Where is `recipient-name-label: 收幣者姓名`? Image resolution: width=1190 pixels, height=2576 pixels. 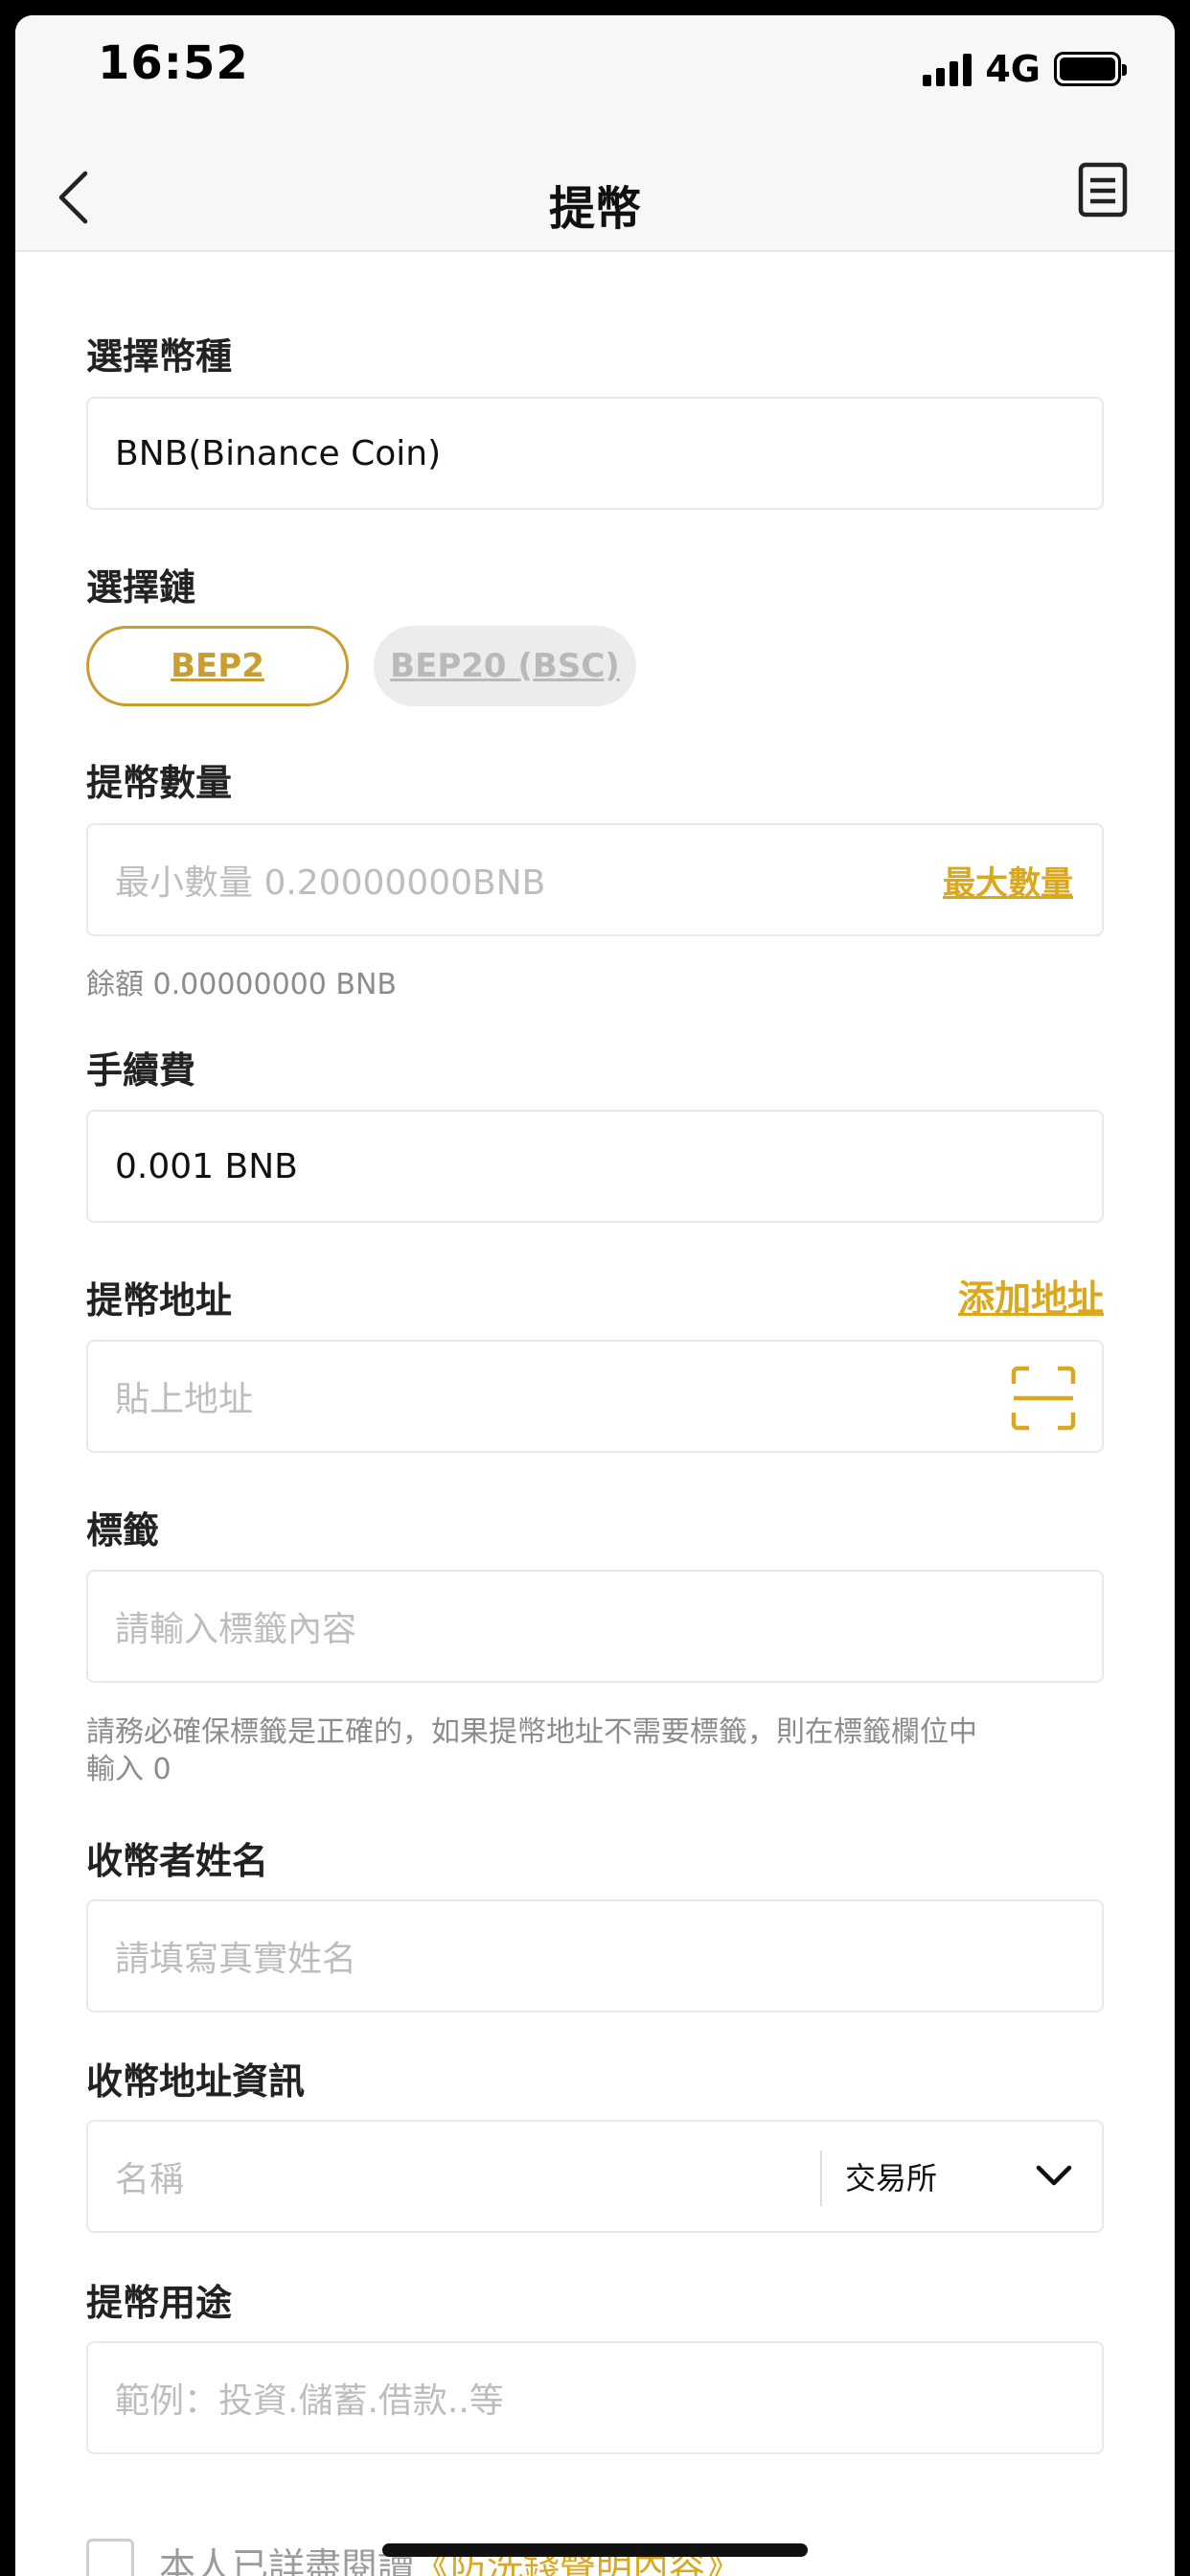
recipient-name-label: 收幣者姓名 is located at coordinates (178, 1861).